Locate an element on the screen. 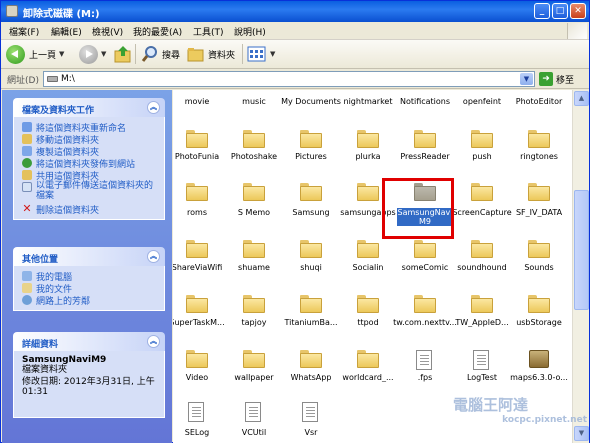 Image resolution: width=590 pixels, height=443 pixels. windows-logo-icon is located at coordinates (577, 31).